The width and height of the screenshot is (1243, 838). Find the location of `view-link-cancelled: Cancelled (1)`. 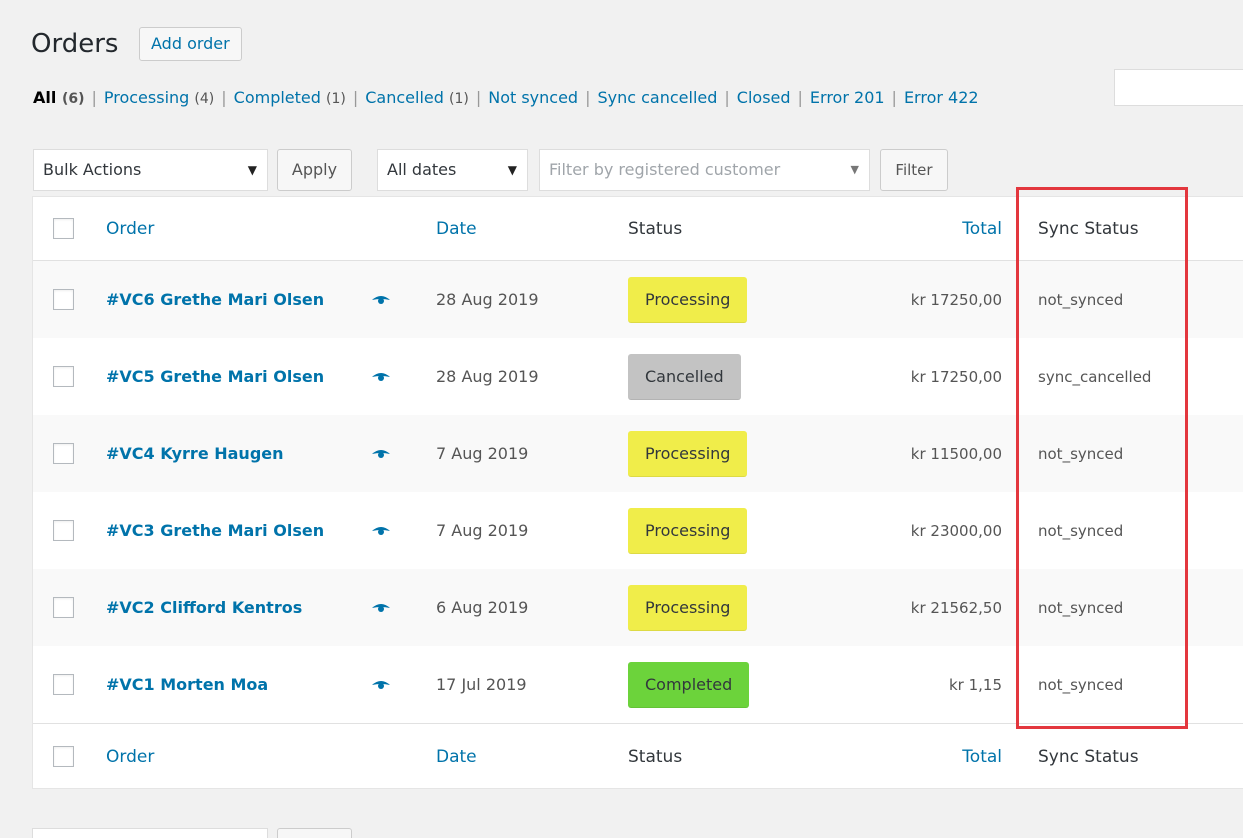

view-link-cancelled: Cancelled (1) is located at coordinates (417, 97).